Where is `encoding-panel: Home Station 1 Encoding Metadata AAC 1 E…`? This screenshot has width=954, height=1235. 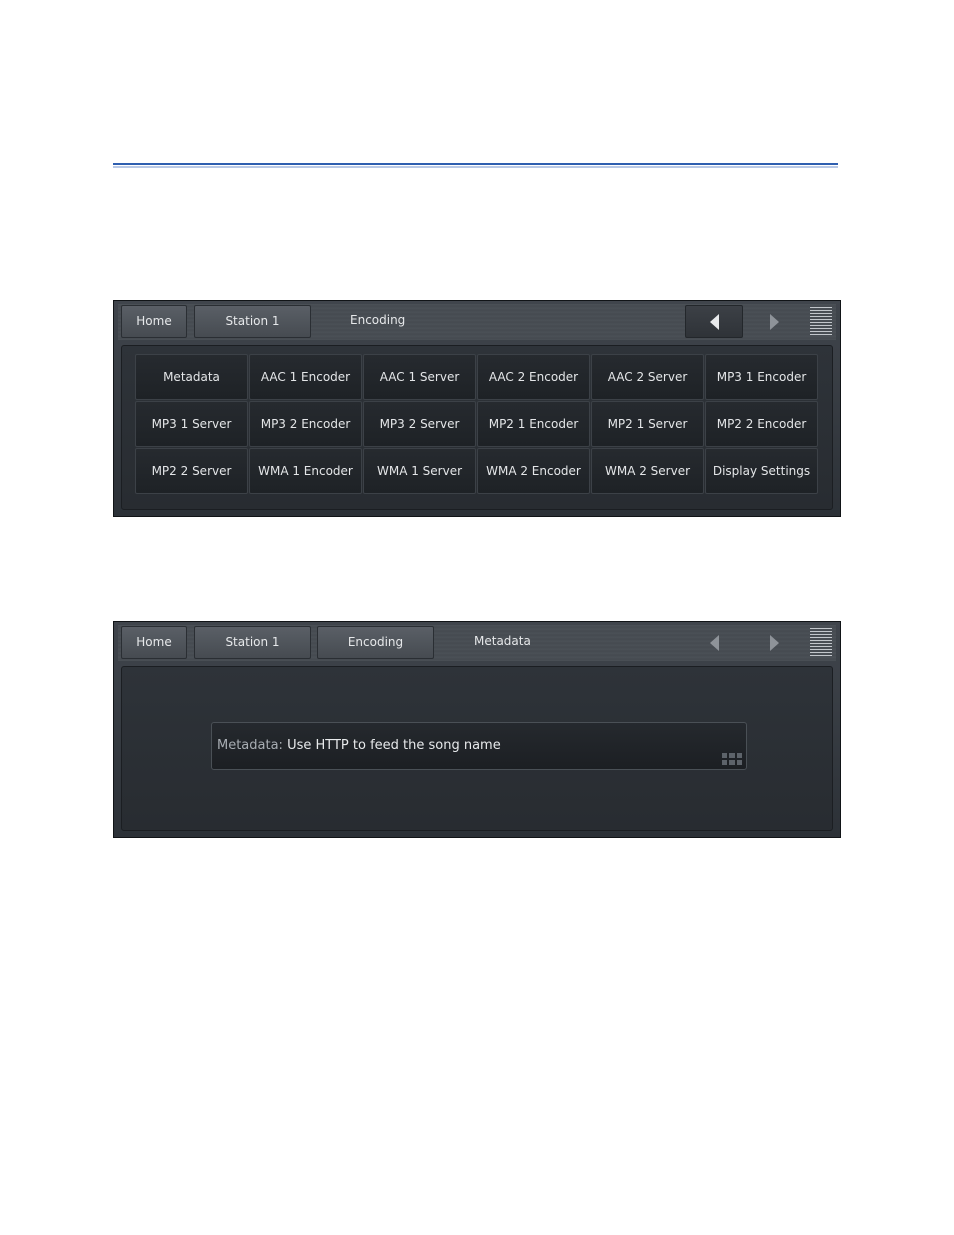 encoding-panel: Home Station 1 Encoding Metadata AAC 1 E… is located at coordinates (477, 408).